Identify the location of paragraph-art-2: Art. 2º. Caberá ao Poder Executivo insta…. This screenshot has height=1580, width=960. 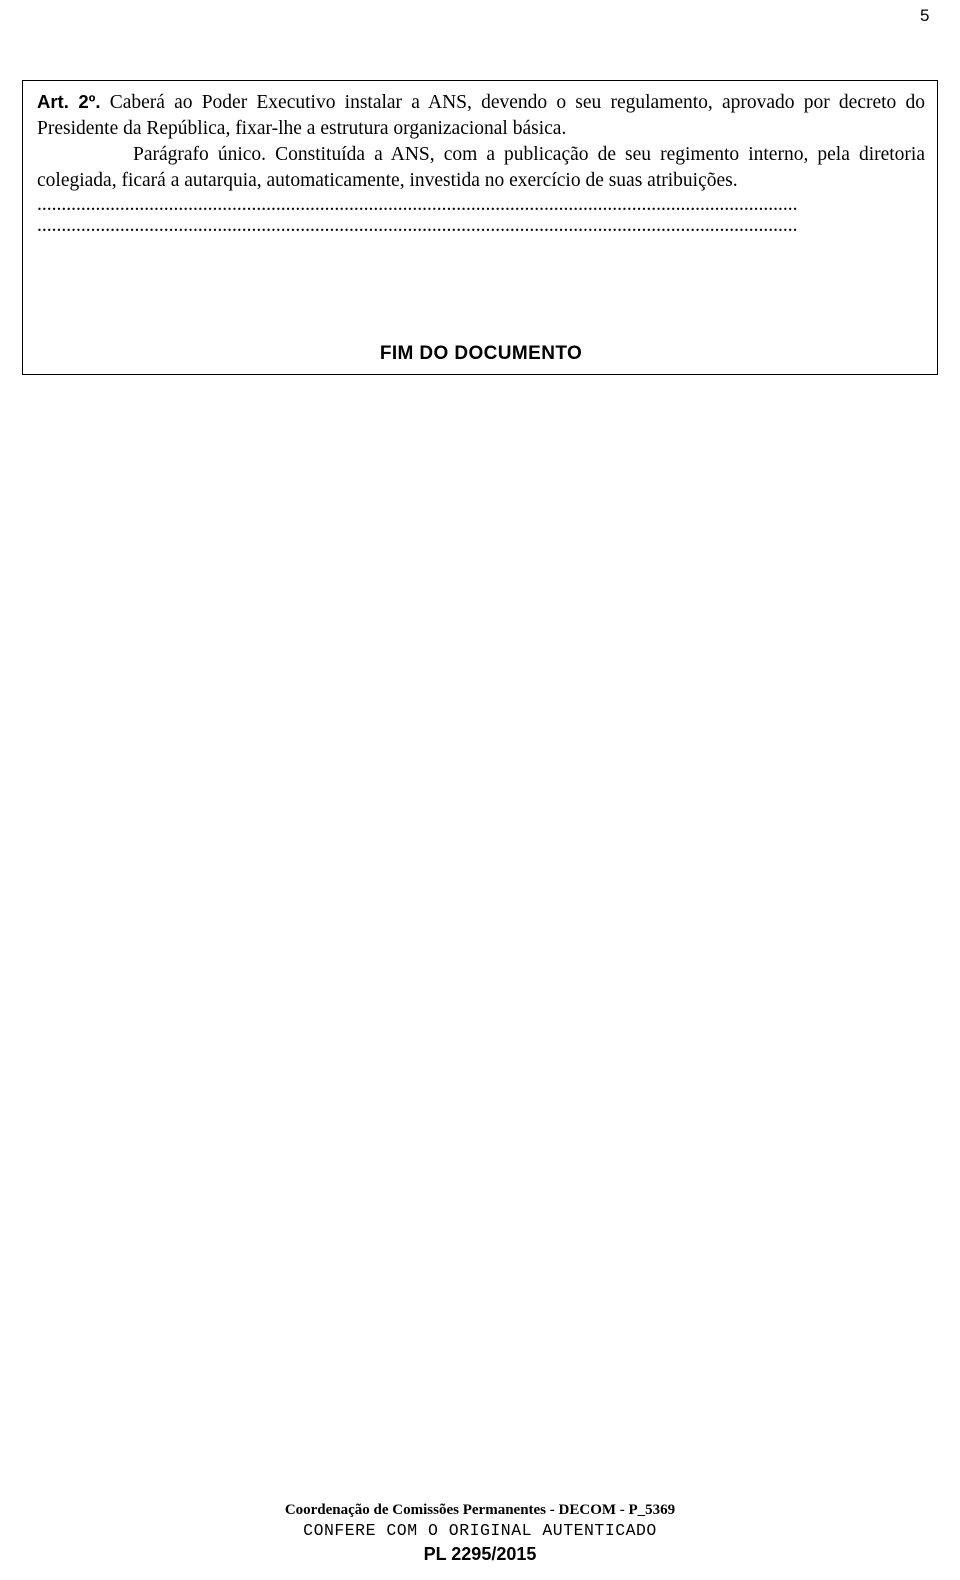
(481, 115).